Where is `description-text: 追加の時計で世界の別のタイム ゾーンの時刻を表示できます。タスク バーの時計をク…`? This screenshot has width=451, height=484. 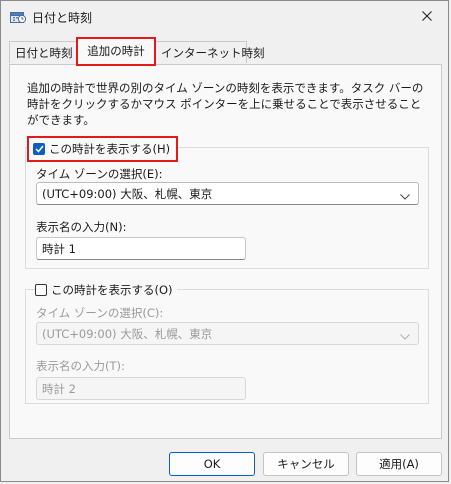 description-text: 追加の時計で世界の別のタイム ゾーンの時刻を表示できます。タスク バーの時計をク… is located at coordinates (225, 104).